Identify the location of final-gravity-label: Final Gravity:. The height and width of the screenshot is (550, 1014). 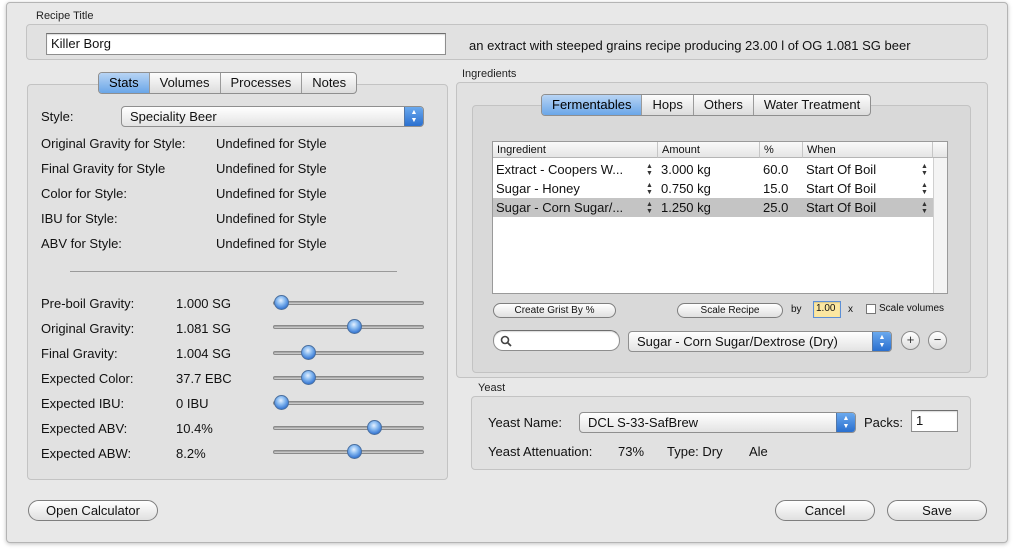
(79, 353).